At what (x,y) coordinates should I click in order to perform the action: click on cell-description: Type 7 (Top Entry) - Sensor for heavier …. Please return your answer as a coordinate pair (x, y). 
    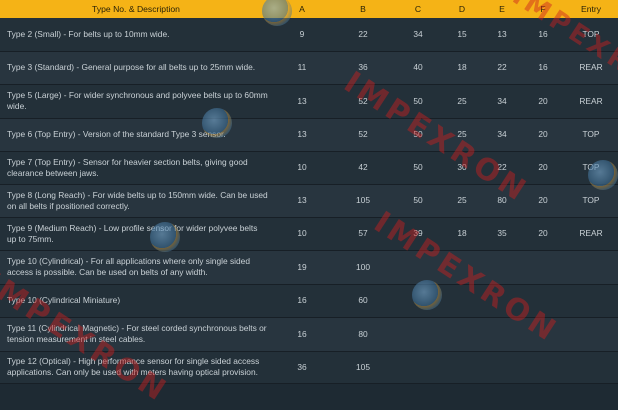
    Looking at the image, I should click on (136, 168).